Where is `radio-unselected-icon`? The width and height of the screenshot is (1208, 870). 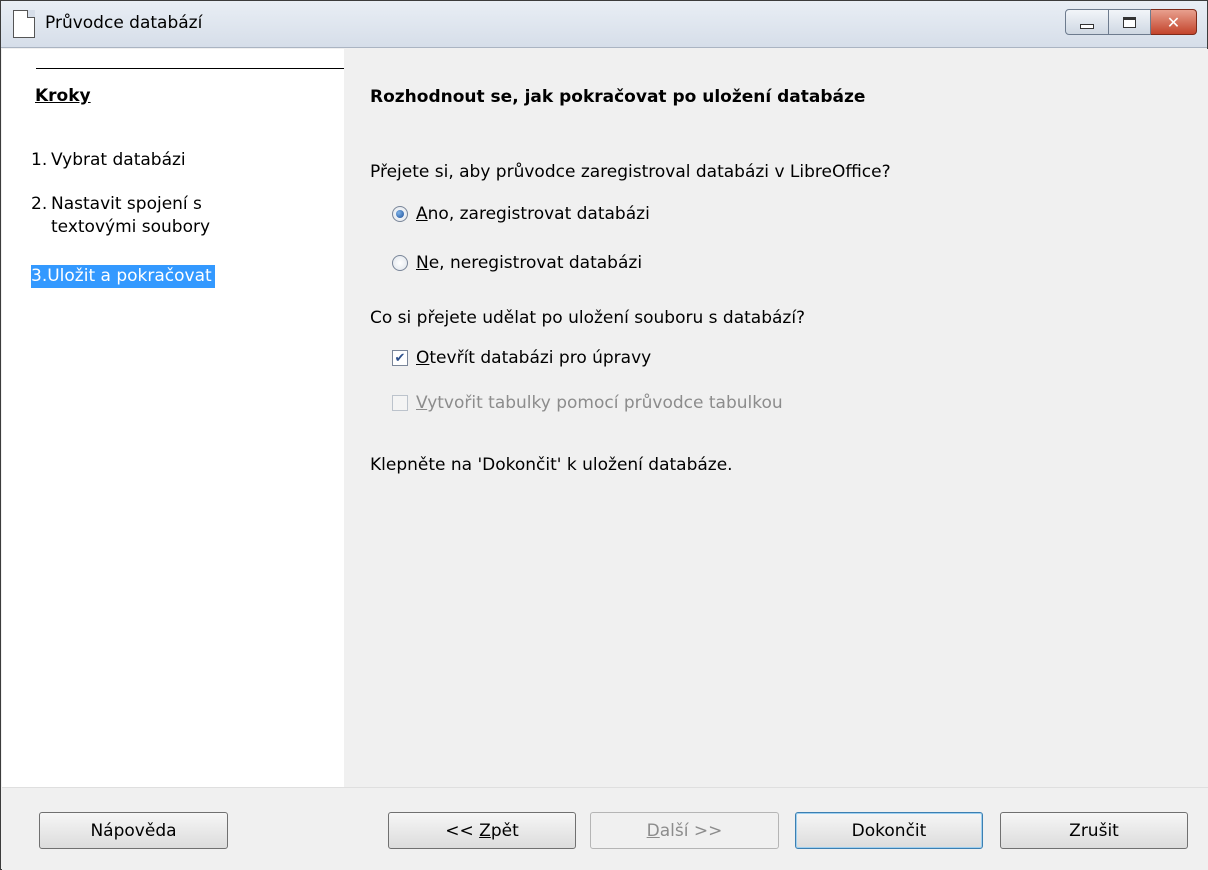 radio-unselected-icon is located at coordinates (400, 263).